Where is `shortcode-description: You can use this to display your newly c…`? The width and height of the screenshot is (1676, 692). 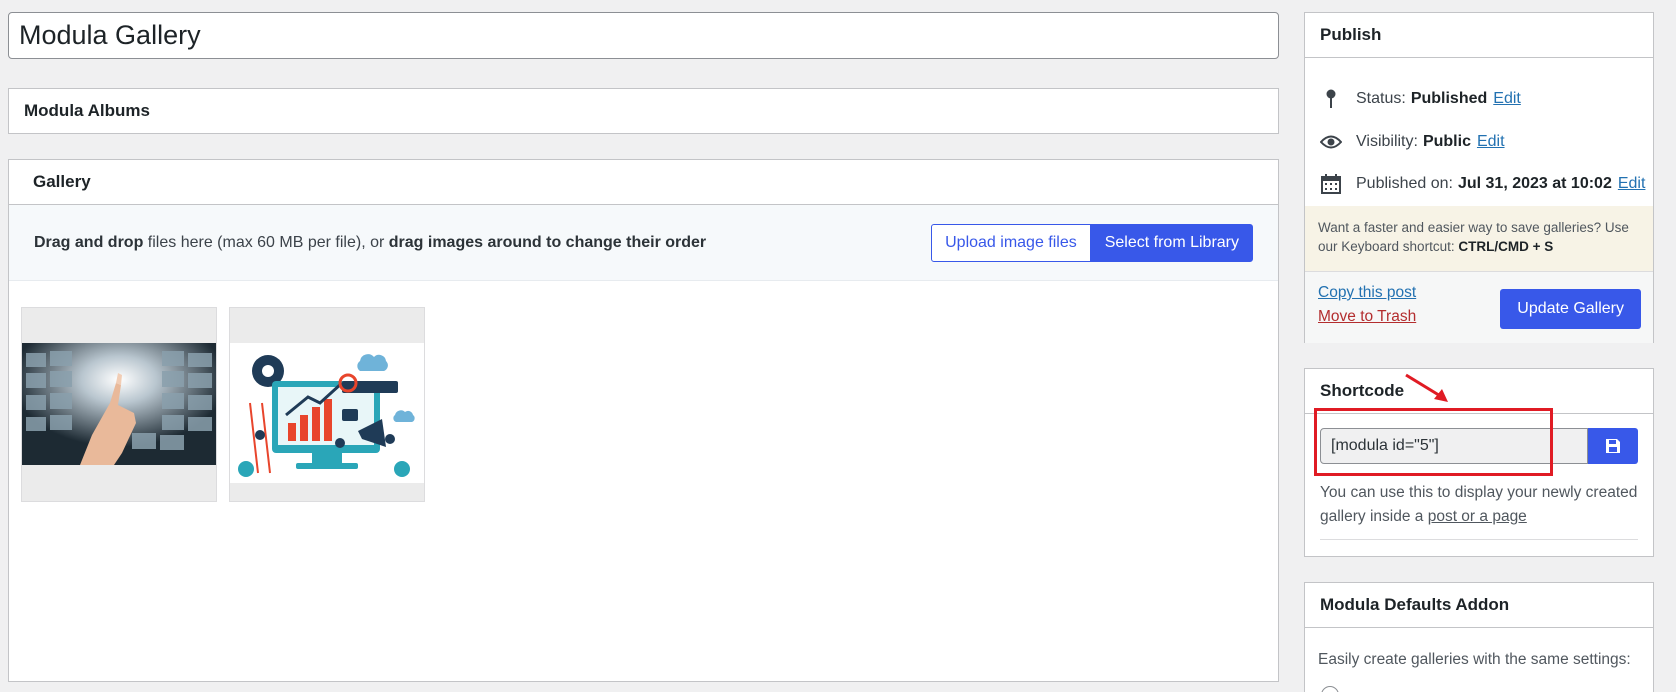
shortcode-description: You can use this to display your newly c… is located at coordinates (1480, 505).